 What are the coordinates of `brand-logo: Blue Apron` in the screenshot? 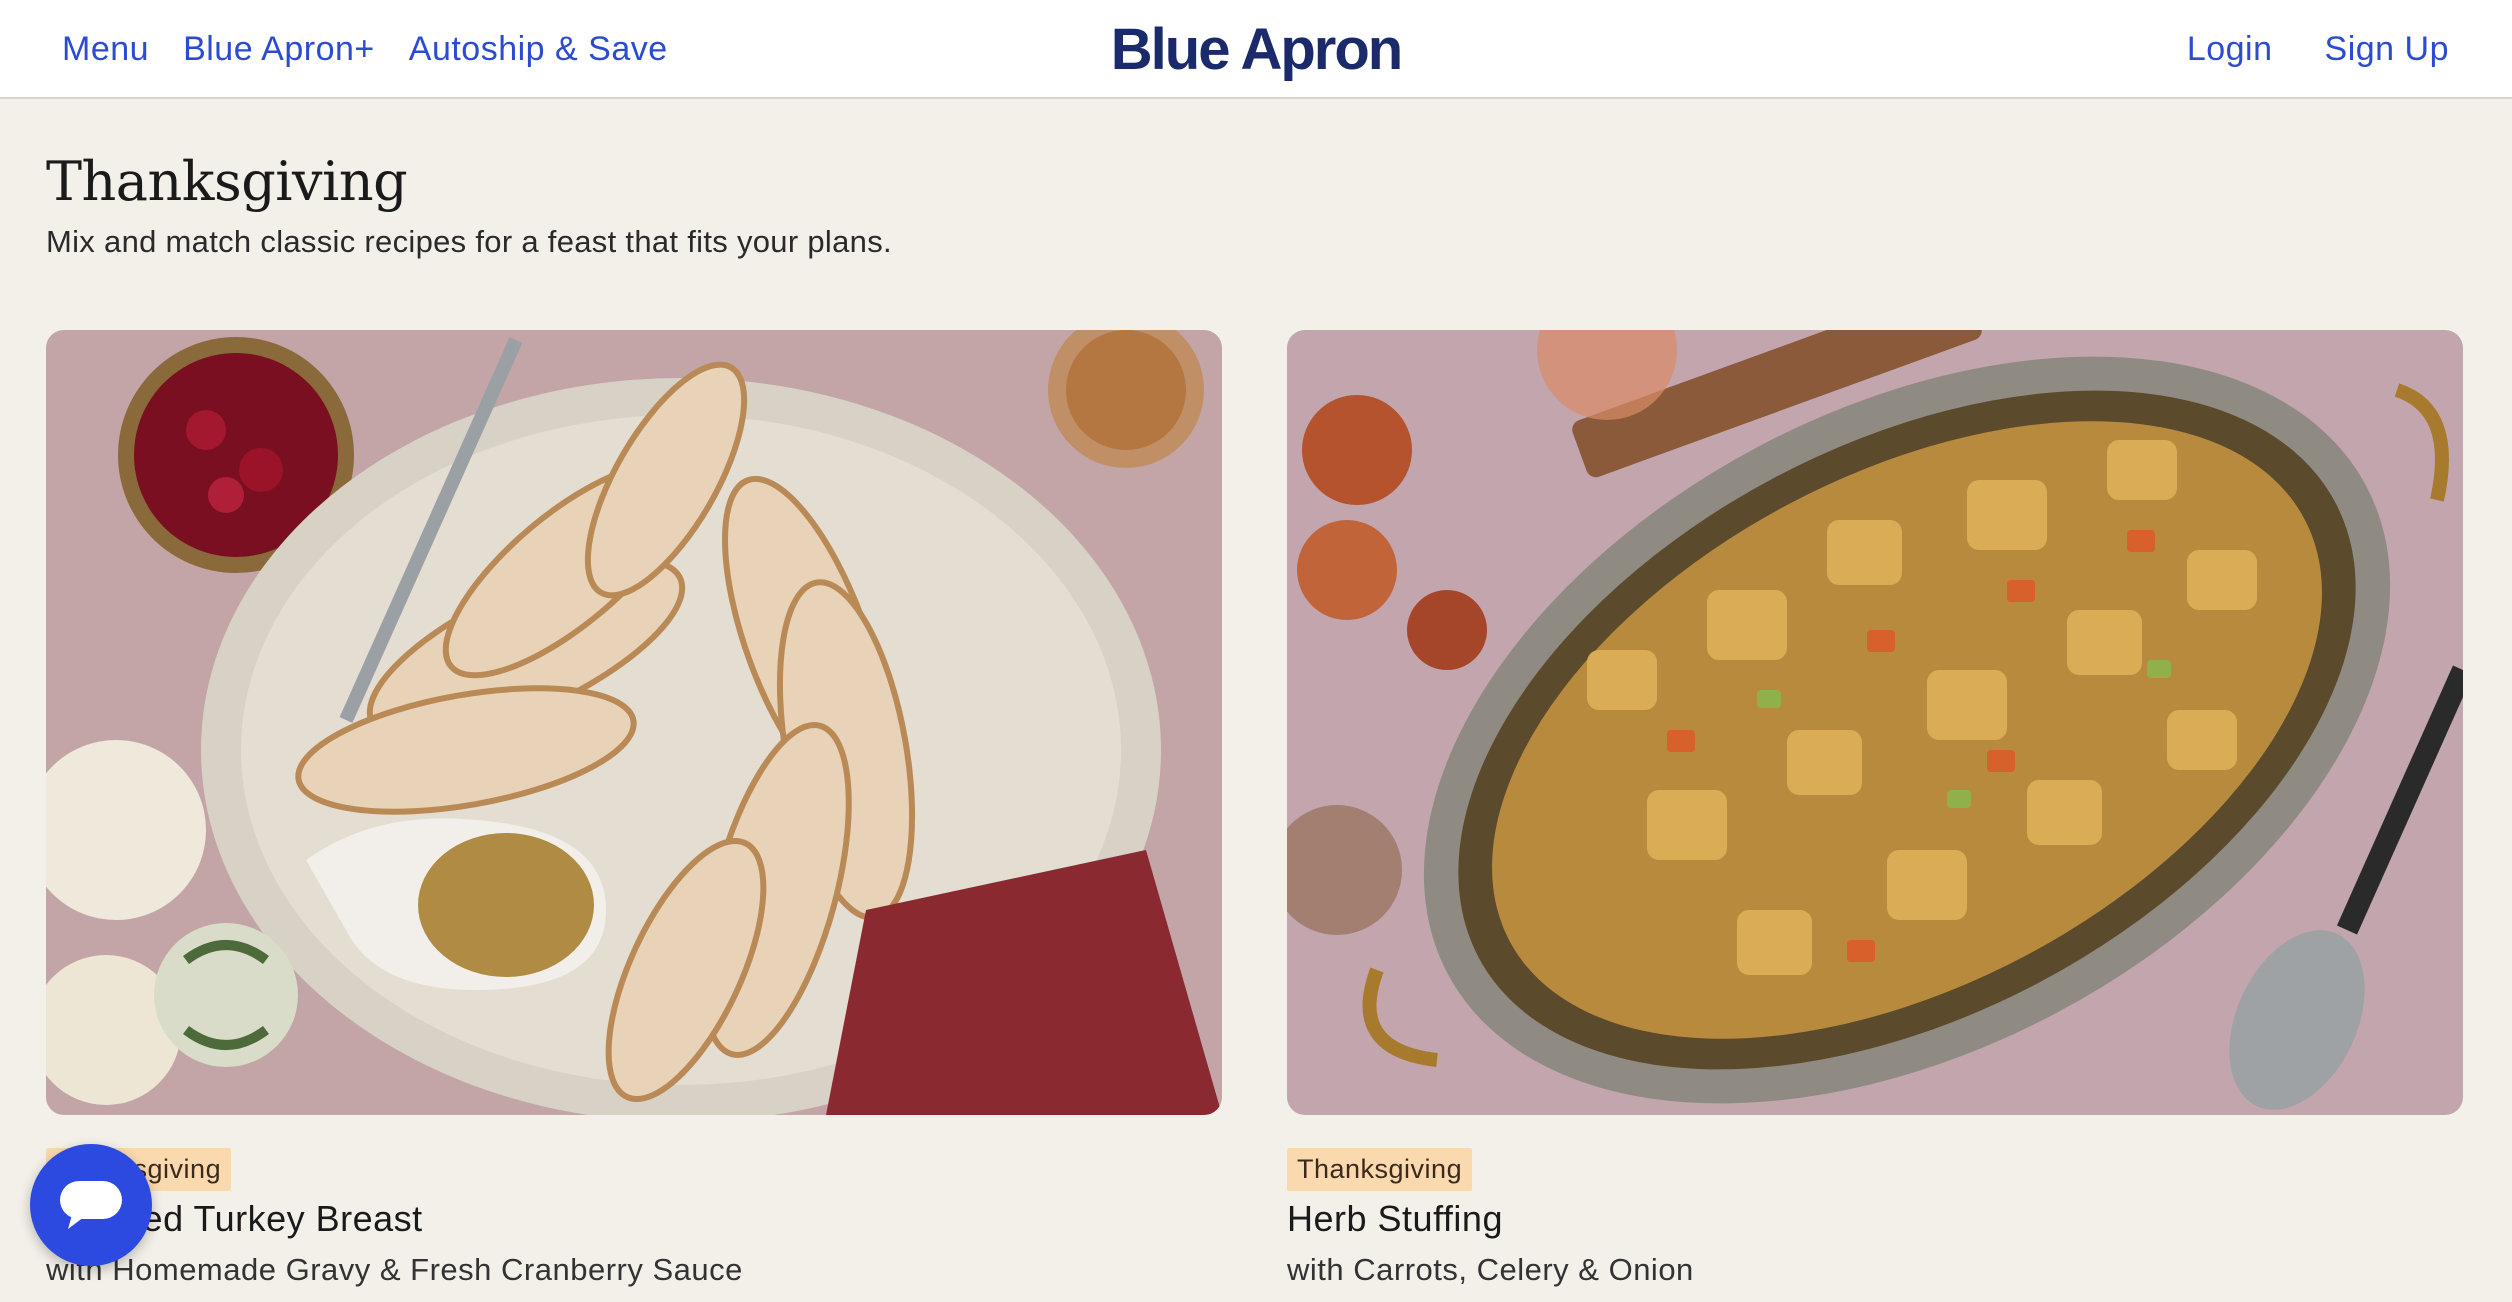 It's located at (1257, 49).